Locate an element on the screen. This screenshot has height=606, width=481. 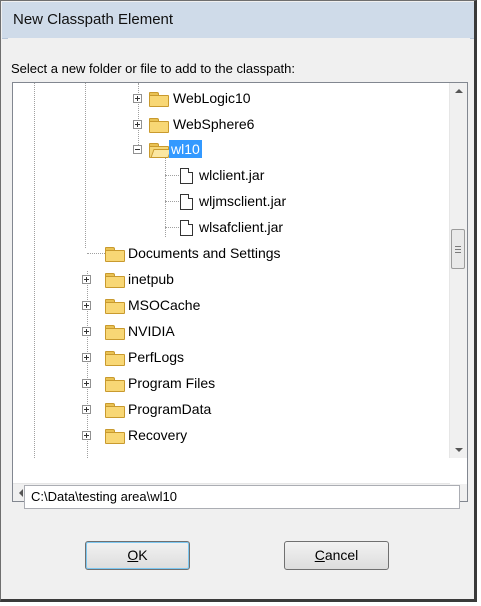
cancel-label-rest: ancel is located at coordinates (341, 555).